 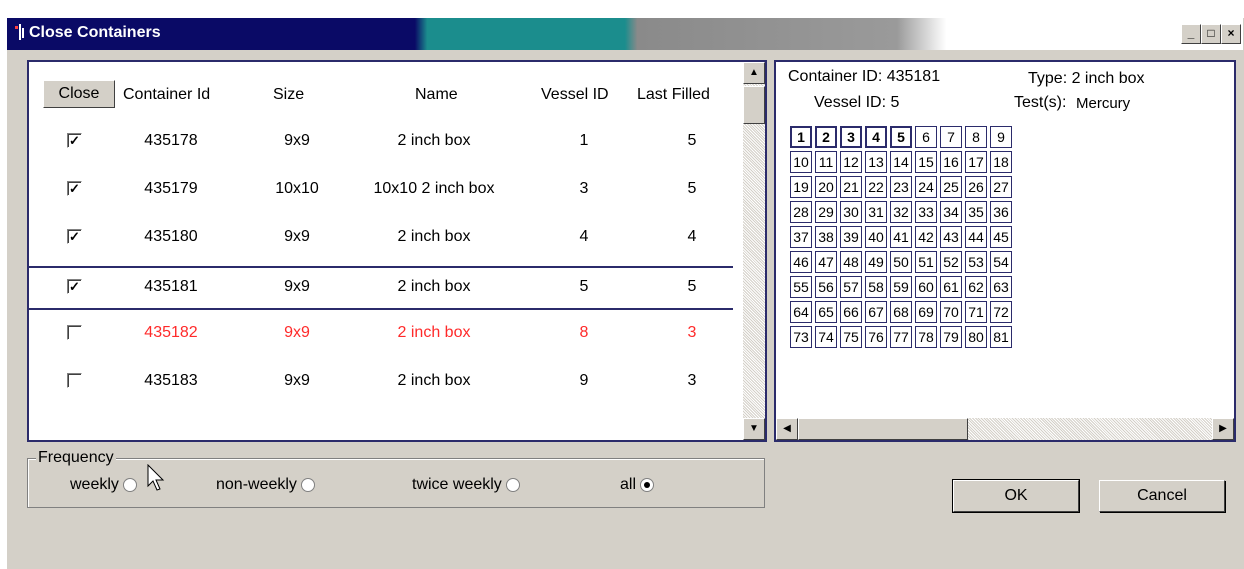 What do you see at coordinates (1231, 34) in the screenshot?
I see `close-window-button: ×` at bounding box center [1231, 34].